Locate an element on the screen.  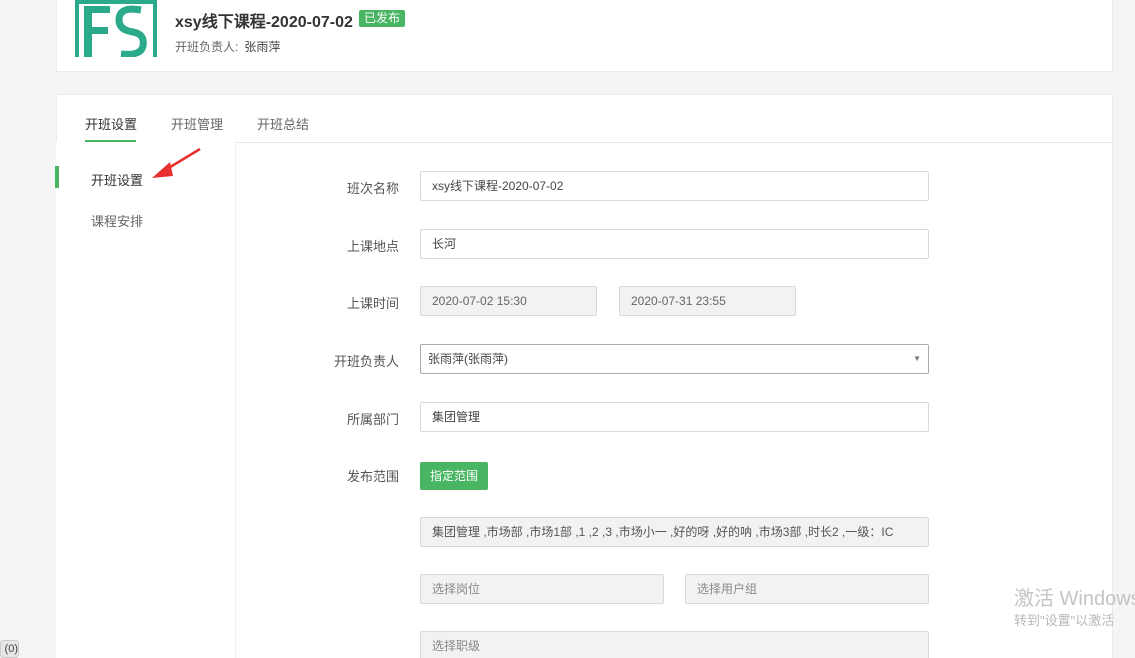
end-time-input: 2020-07-31 23:55 is located at coordinates (707, 301).